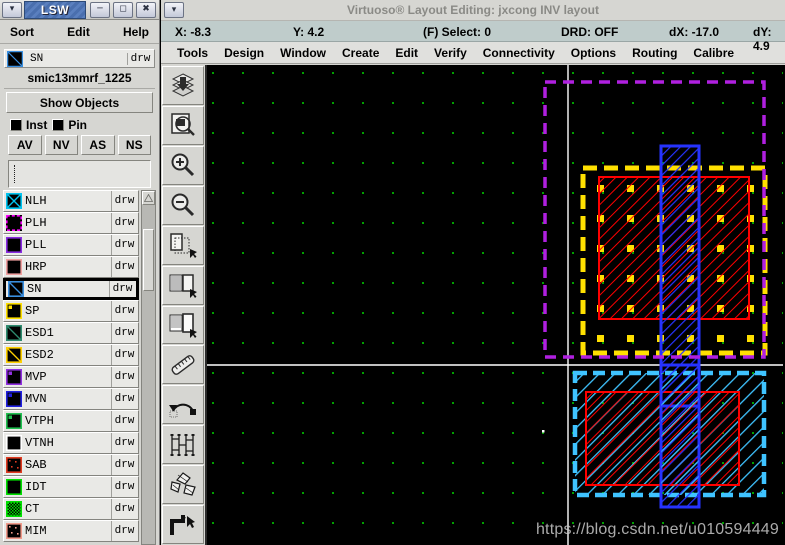  I want to click on pin-label: Pin, so click(78, 125).